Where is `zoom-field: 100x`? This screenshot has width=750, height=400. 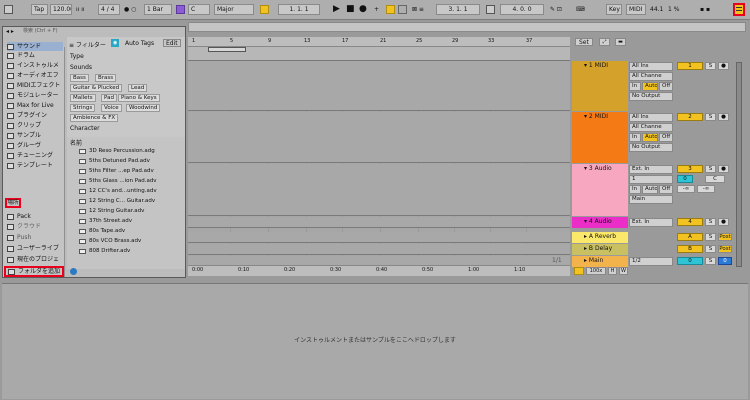
zoom-field: 100x is located at coordinates (596, 271).